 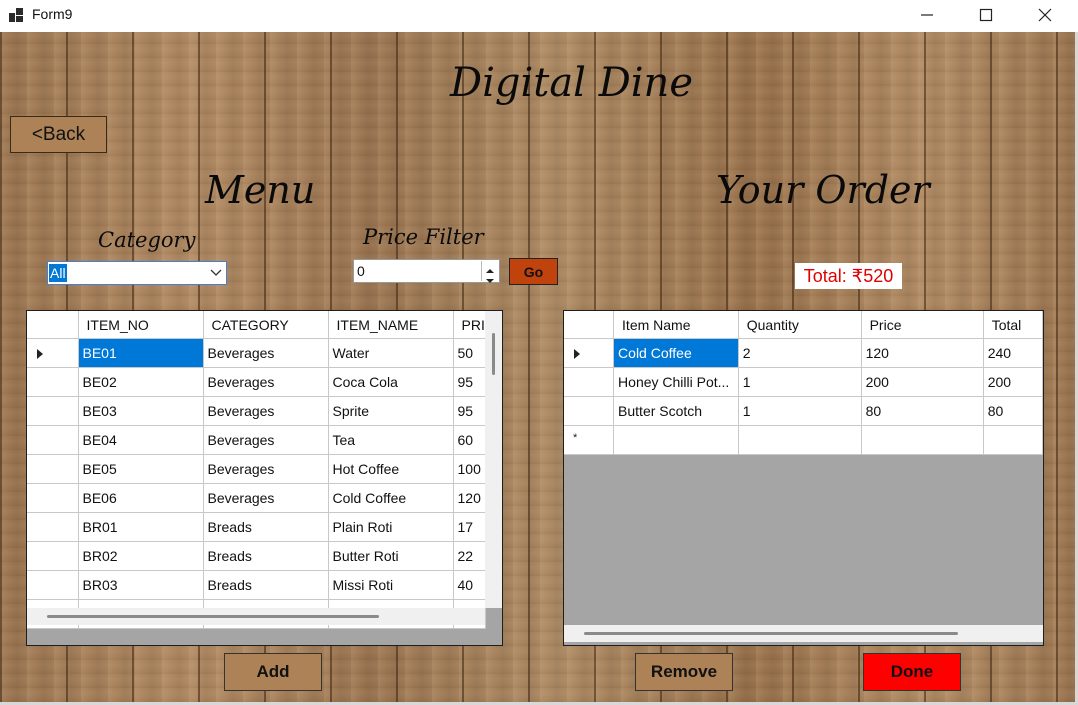 What do you see at coordinates (426, 271) in the screenshot?
I see `price-filter-stepper: 0` at bounding box center [426, 271].